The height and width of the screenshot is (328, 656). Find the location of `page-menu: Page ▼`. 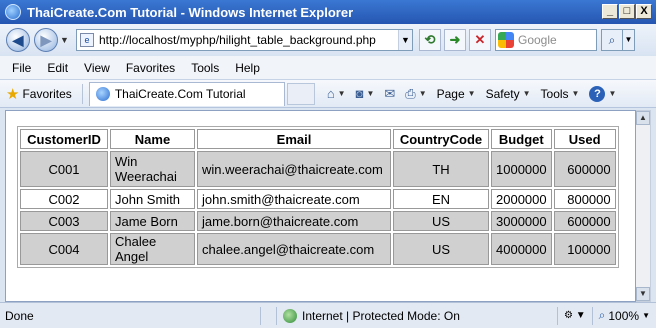

page-menu: Page ▼ is located at coordinates (456, 94).